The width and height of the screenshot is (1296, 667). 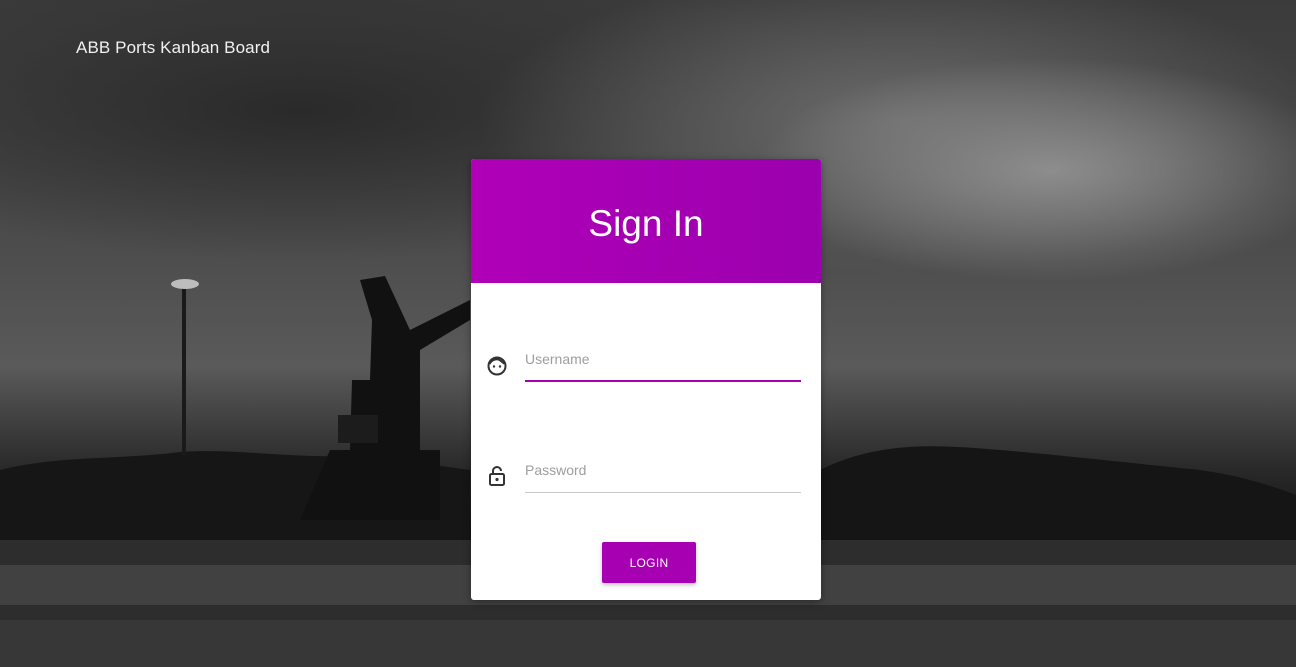 What do you see at coordinates (646, 223) in the screenshot?
I see `sign-in-title: Sign In` at bounding box center [646, 223].